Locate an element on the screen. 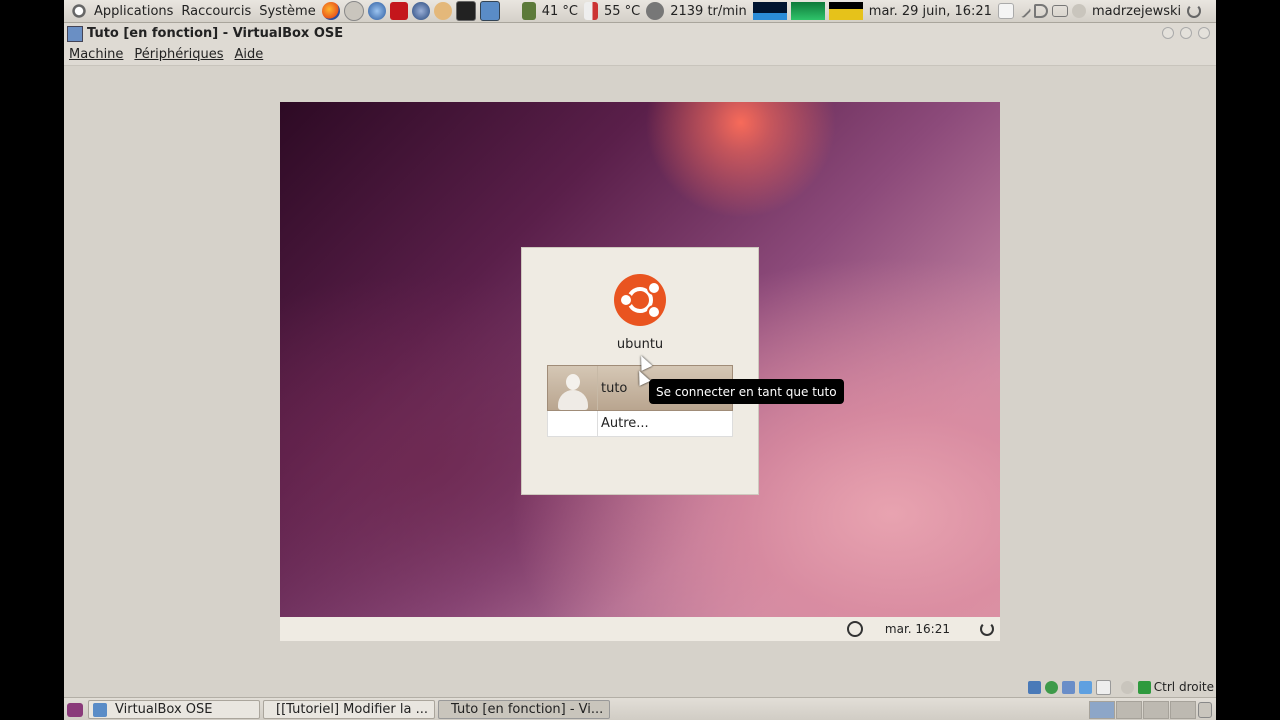  notes-icon is located at coordinates (1005, 11).